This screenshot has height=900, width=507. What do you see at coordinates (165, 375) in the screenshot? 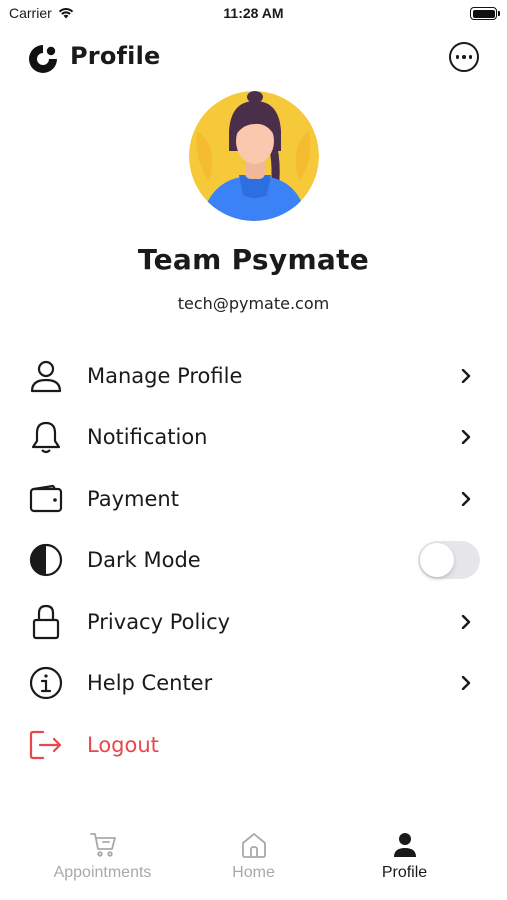
I see `menu-item-label: Manage Profile` at bounding box center [165, 375].